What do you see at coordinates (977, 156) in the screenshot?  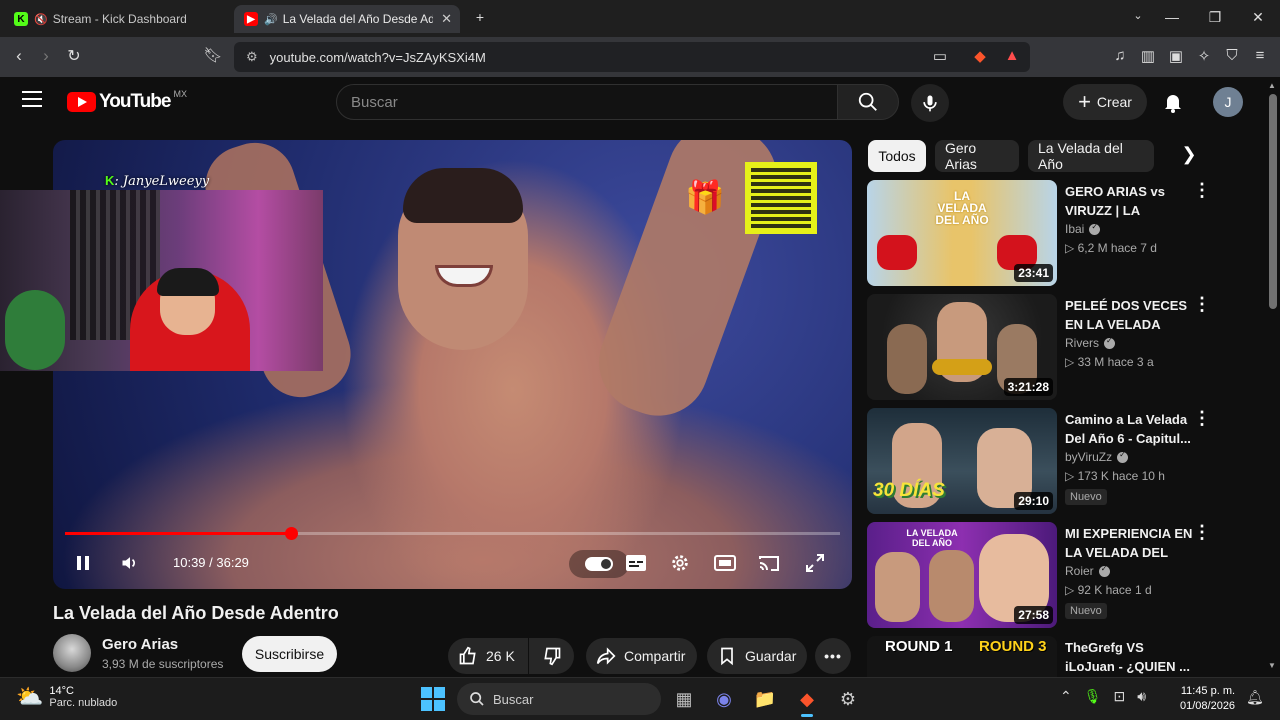 I see `chip-gero-arias: Gero Arias` at bounding box center [977, 156].